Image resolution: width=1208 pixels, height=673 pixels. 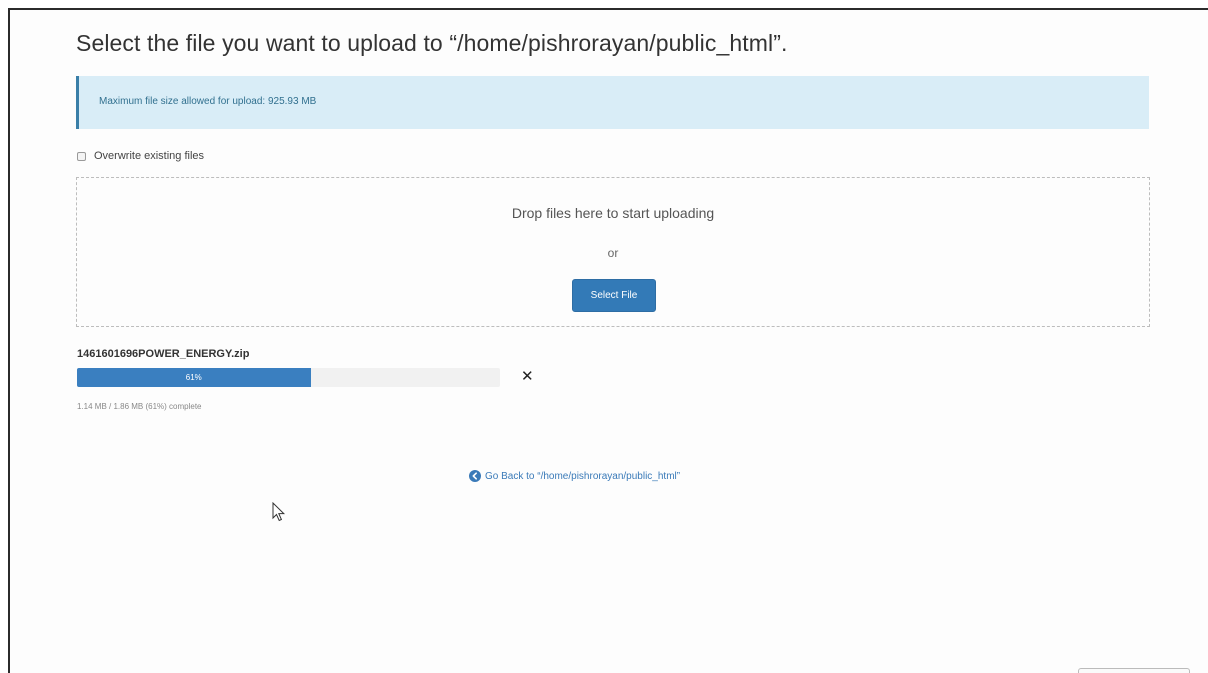 What do you see at coordinates (1134, 670) in the screenshot?
I see `window-edge` at bounding box center [1134, 670].